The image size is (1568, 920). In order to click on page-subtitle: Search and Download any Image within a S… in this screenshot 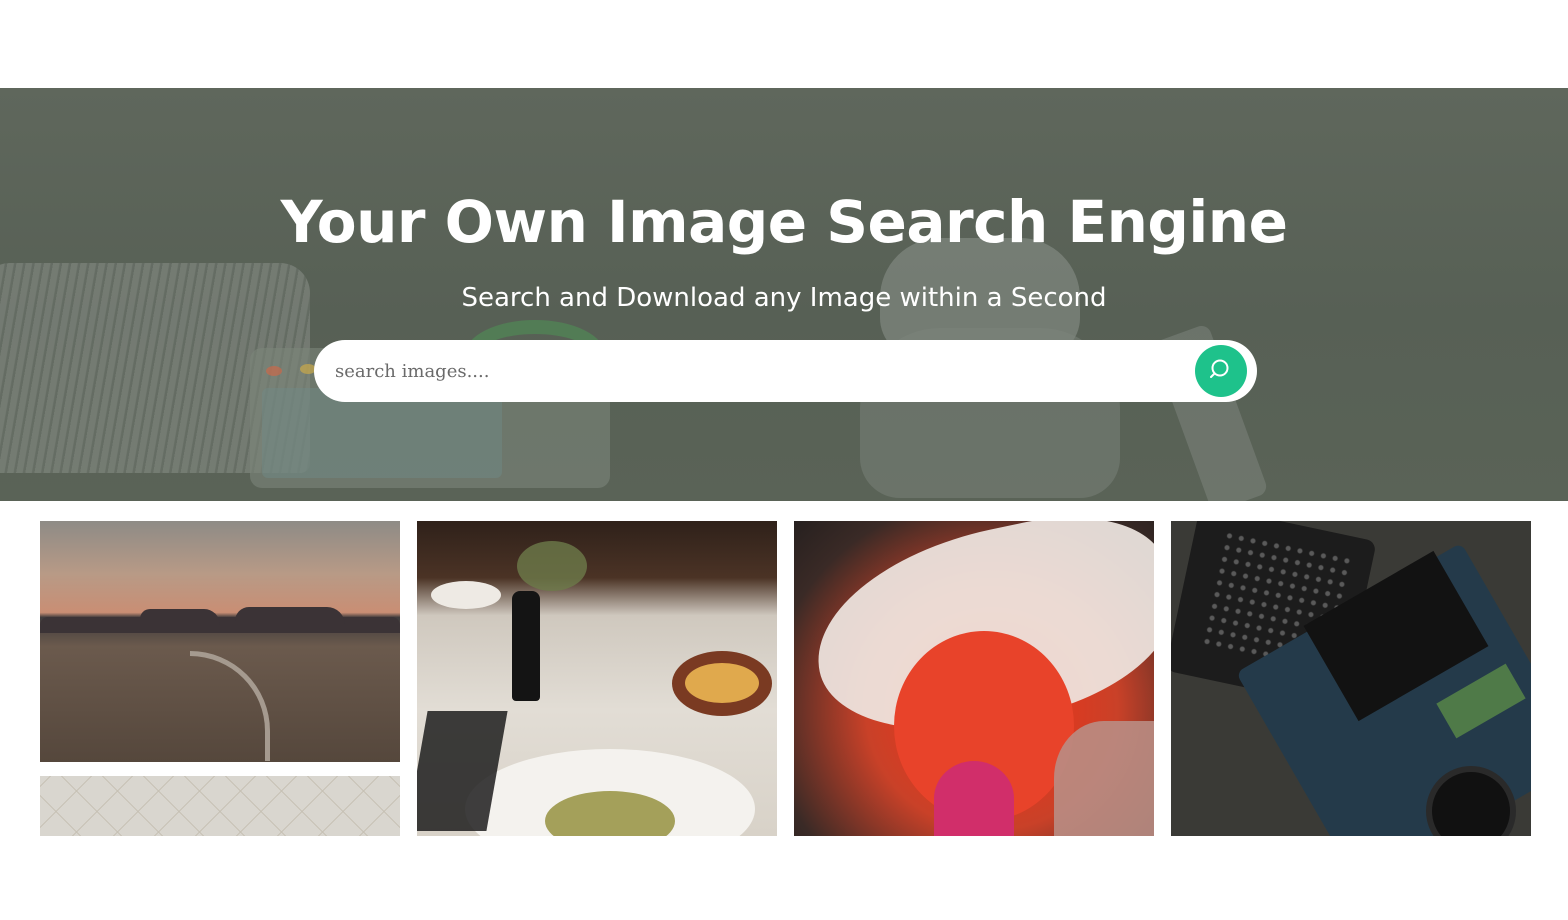, I will do `click(784, 298)`.